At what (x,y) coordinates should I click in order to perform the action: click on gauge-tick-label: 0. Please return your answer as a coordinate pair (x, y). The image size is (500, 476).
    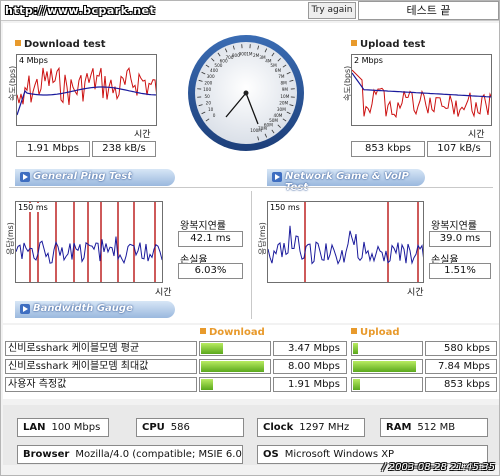
    Looking at the image, I should click on (214, 115).